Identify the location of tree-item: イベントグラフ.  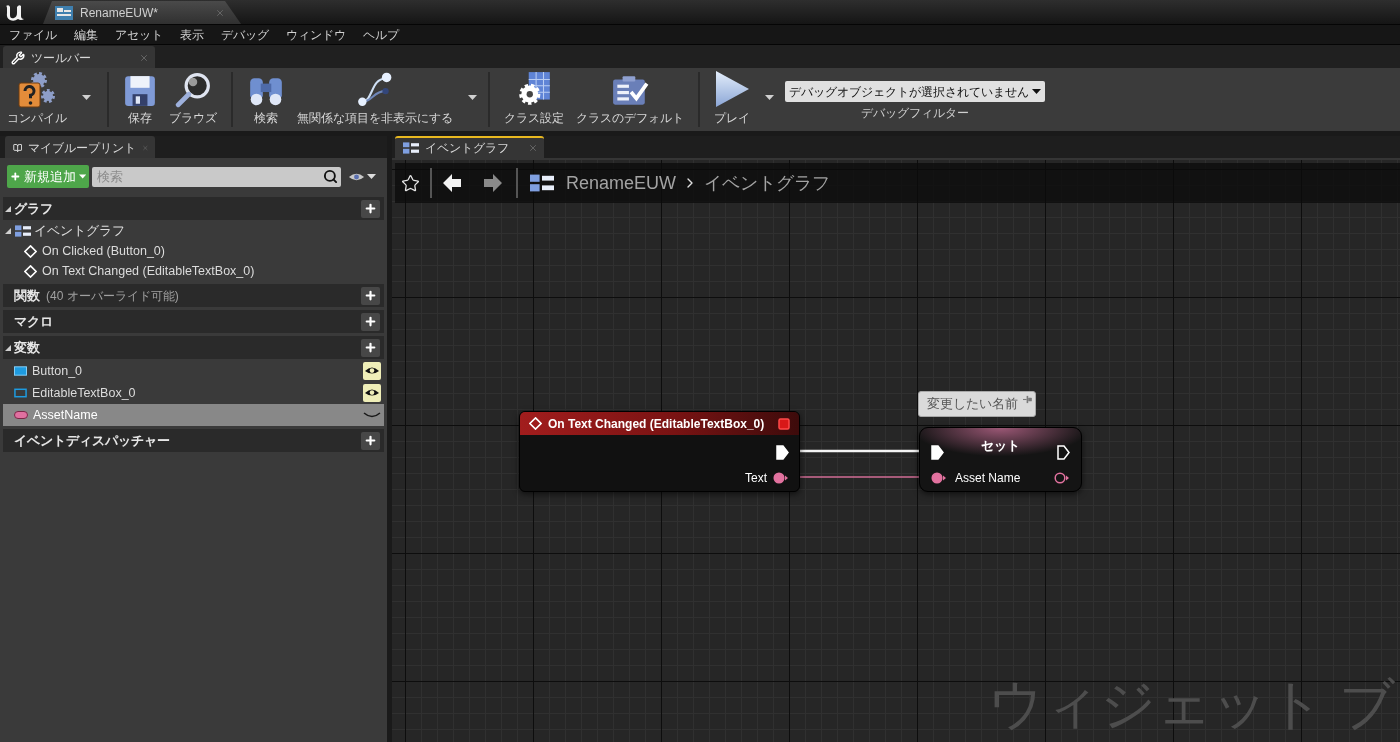
(193, 231).